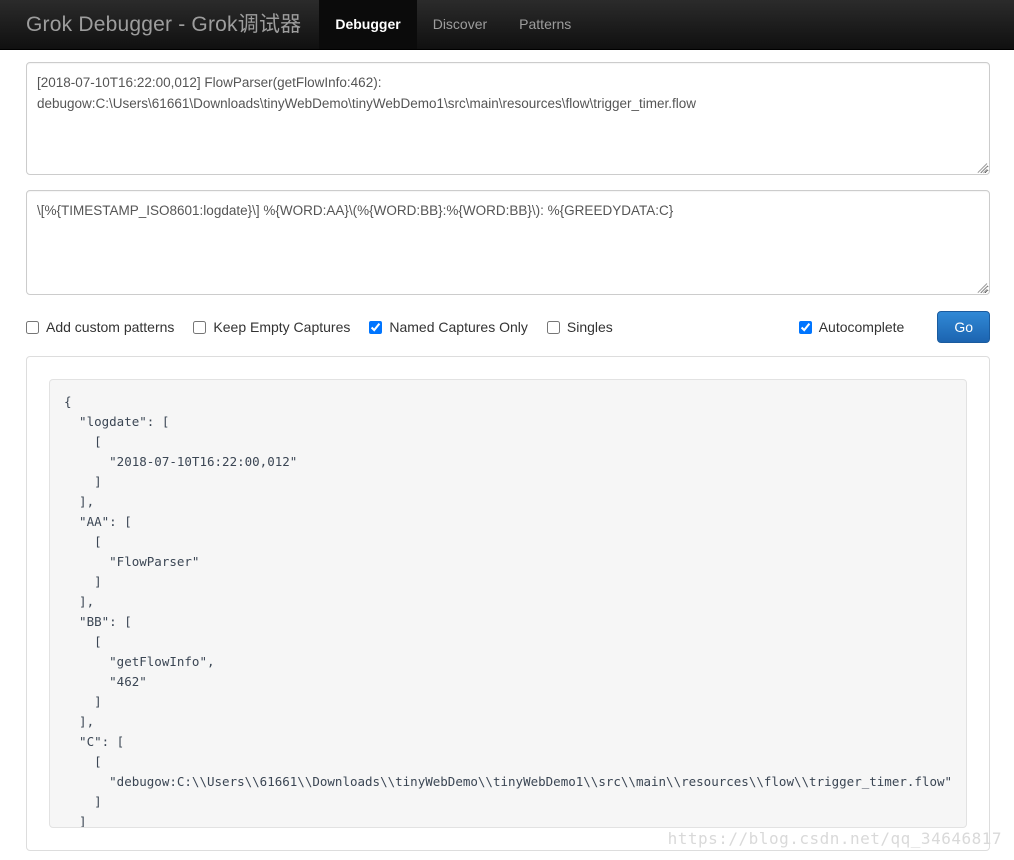 The height and width of the screenshot is (860, 1014). Describe the element at coordinates (553, 327) in the screenshot. I see `singles-checkbox` at that location.